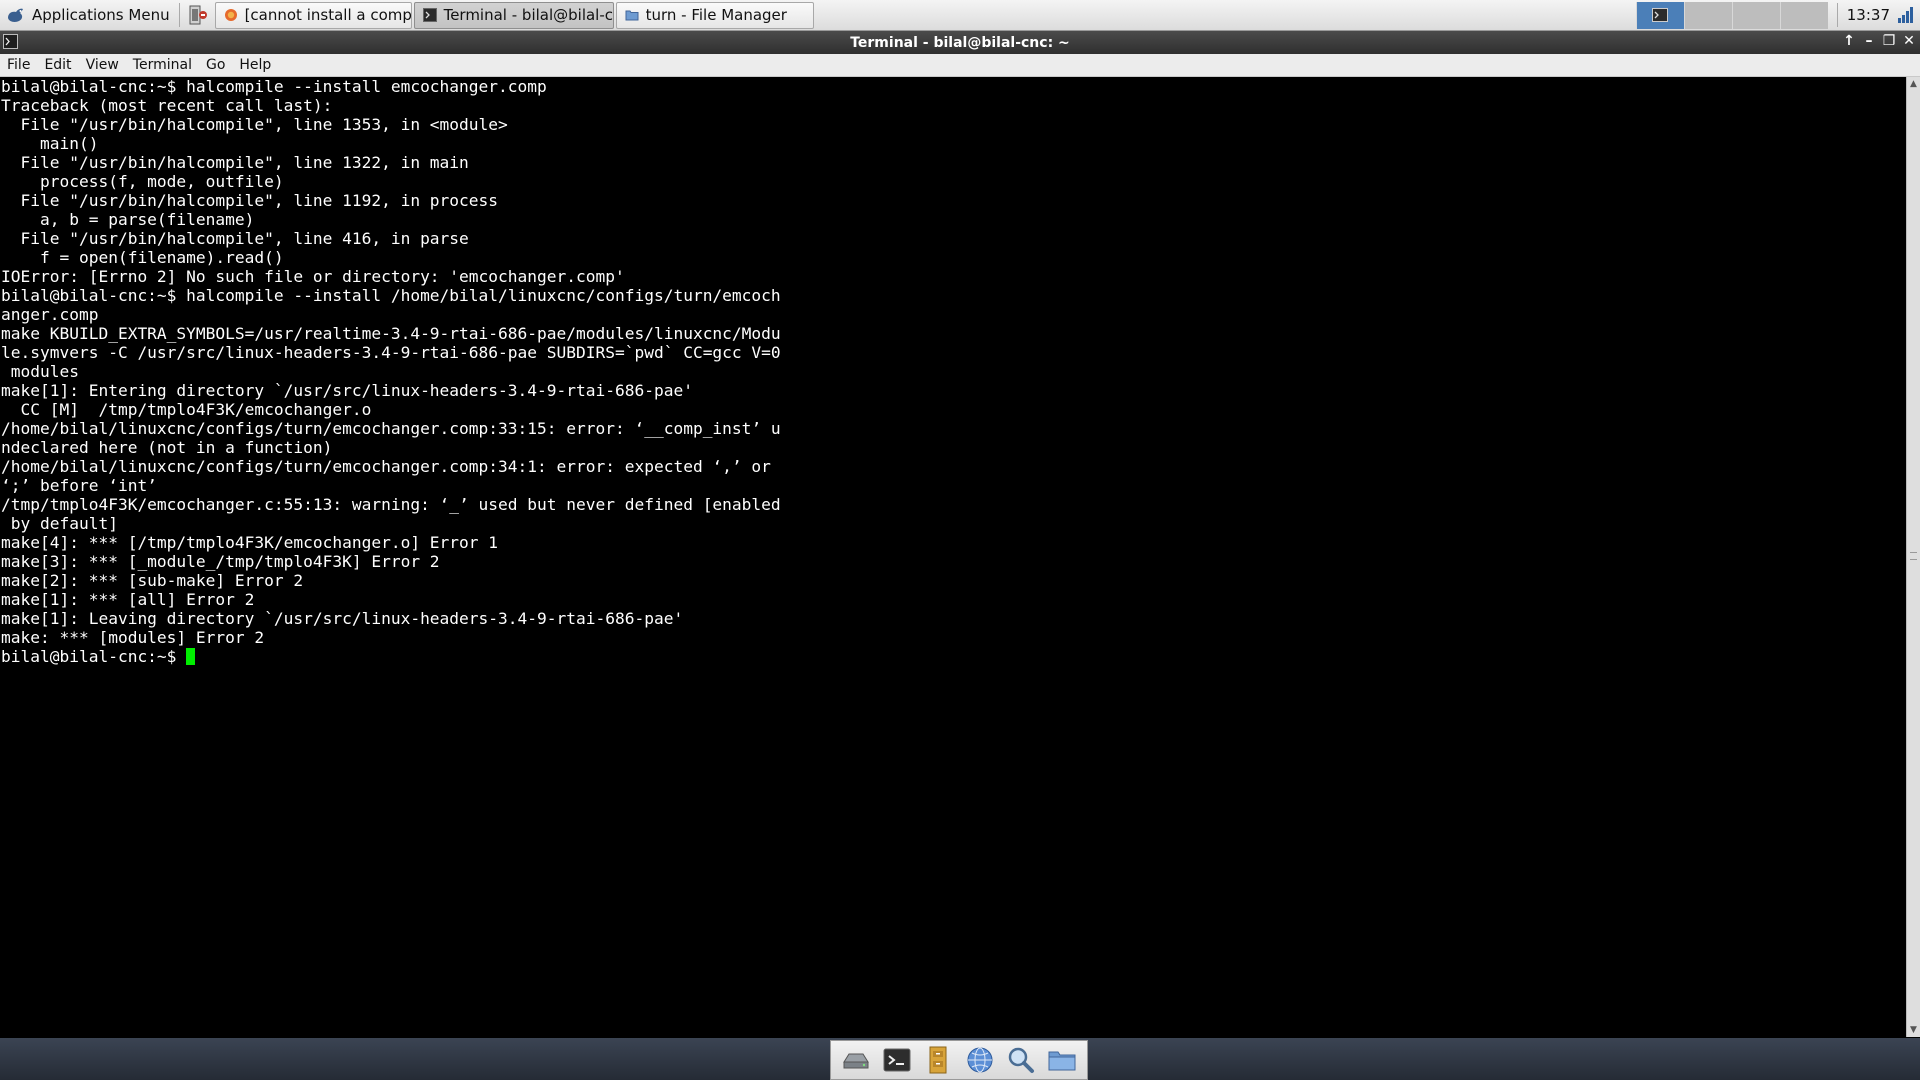 The image size is (1920, 1080). I want to click on logout-launcher-icon, so click(198, 15).